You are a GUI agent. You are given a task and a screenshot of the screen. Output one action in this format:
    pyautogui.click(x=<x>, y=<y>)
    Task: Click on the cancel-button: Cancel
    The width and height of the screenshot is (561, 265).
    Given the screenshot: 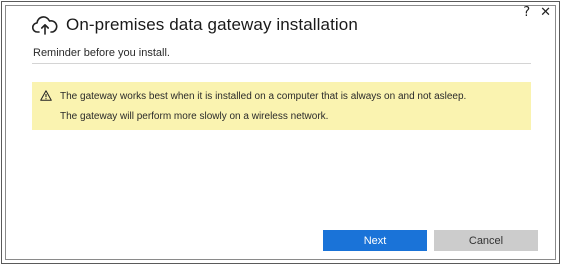 What is the action you would take?
    pyautogui.click(x=486, y=240)
    